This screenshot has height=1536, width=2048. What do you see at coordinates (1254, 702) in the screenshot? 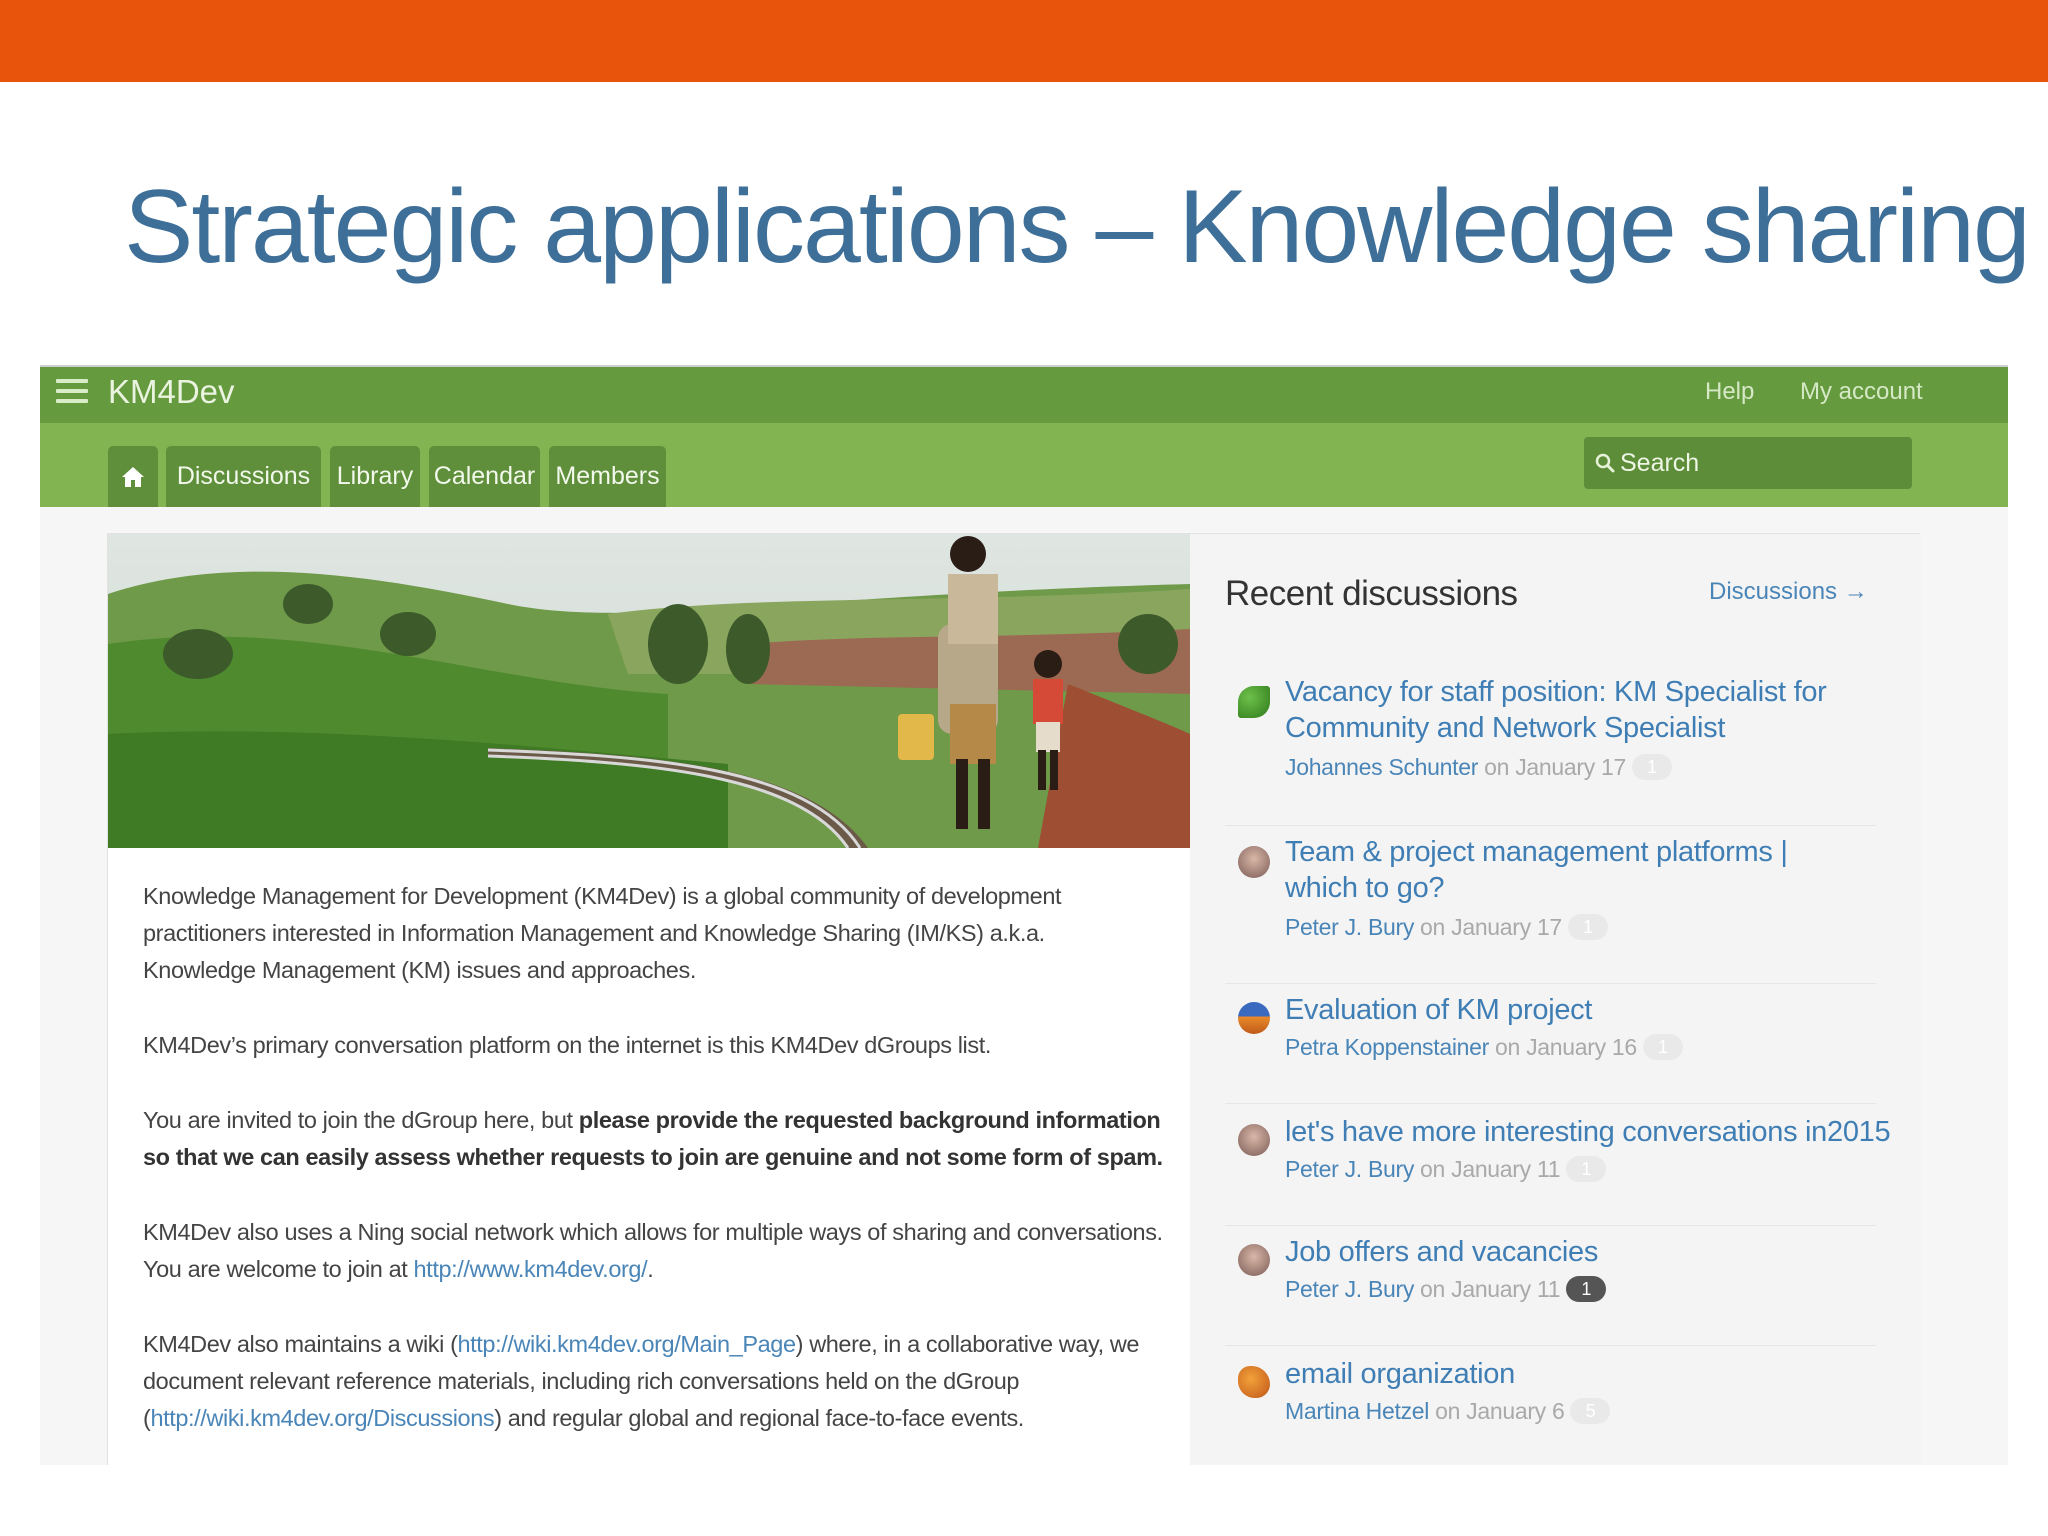
I see `leaf-avatar-icon` at bounding box center [1254, 702].